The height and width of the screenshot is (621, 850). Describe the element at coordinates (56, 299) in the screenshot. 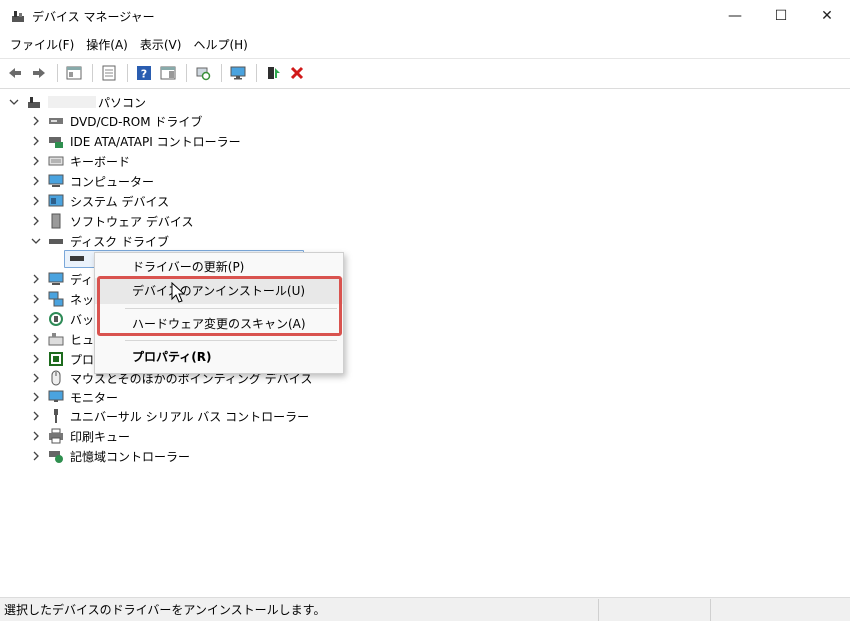

I see `network-adapter-icon` at that location.